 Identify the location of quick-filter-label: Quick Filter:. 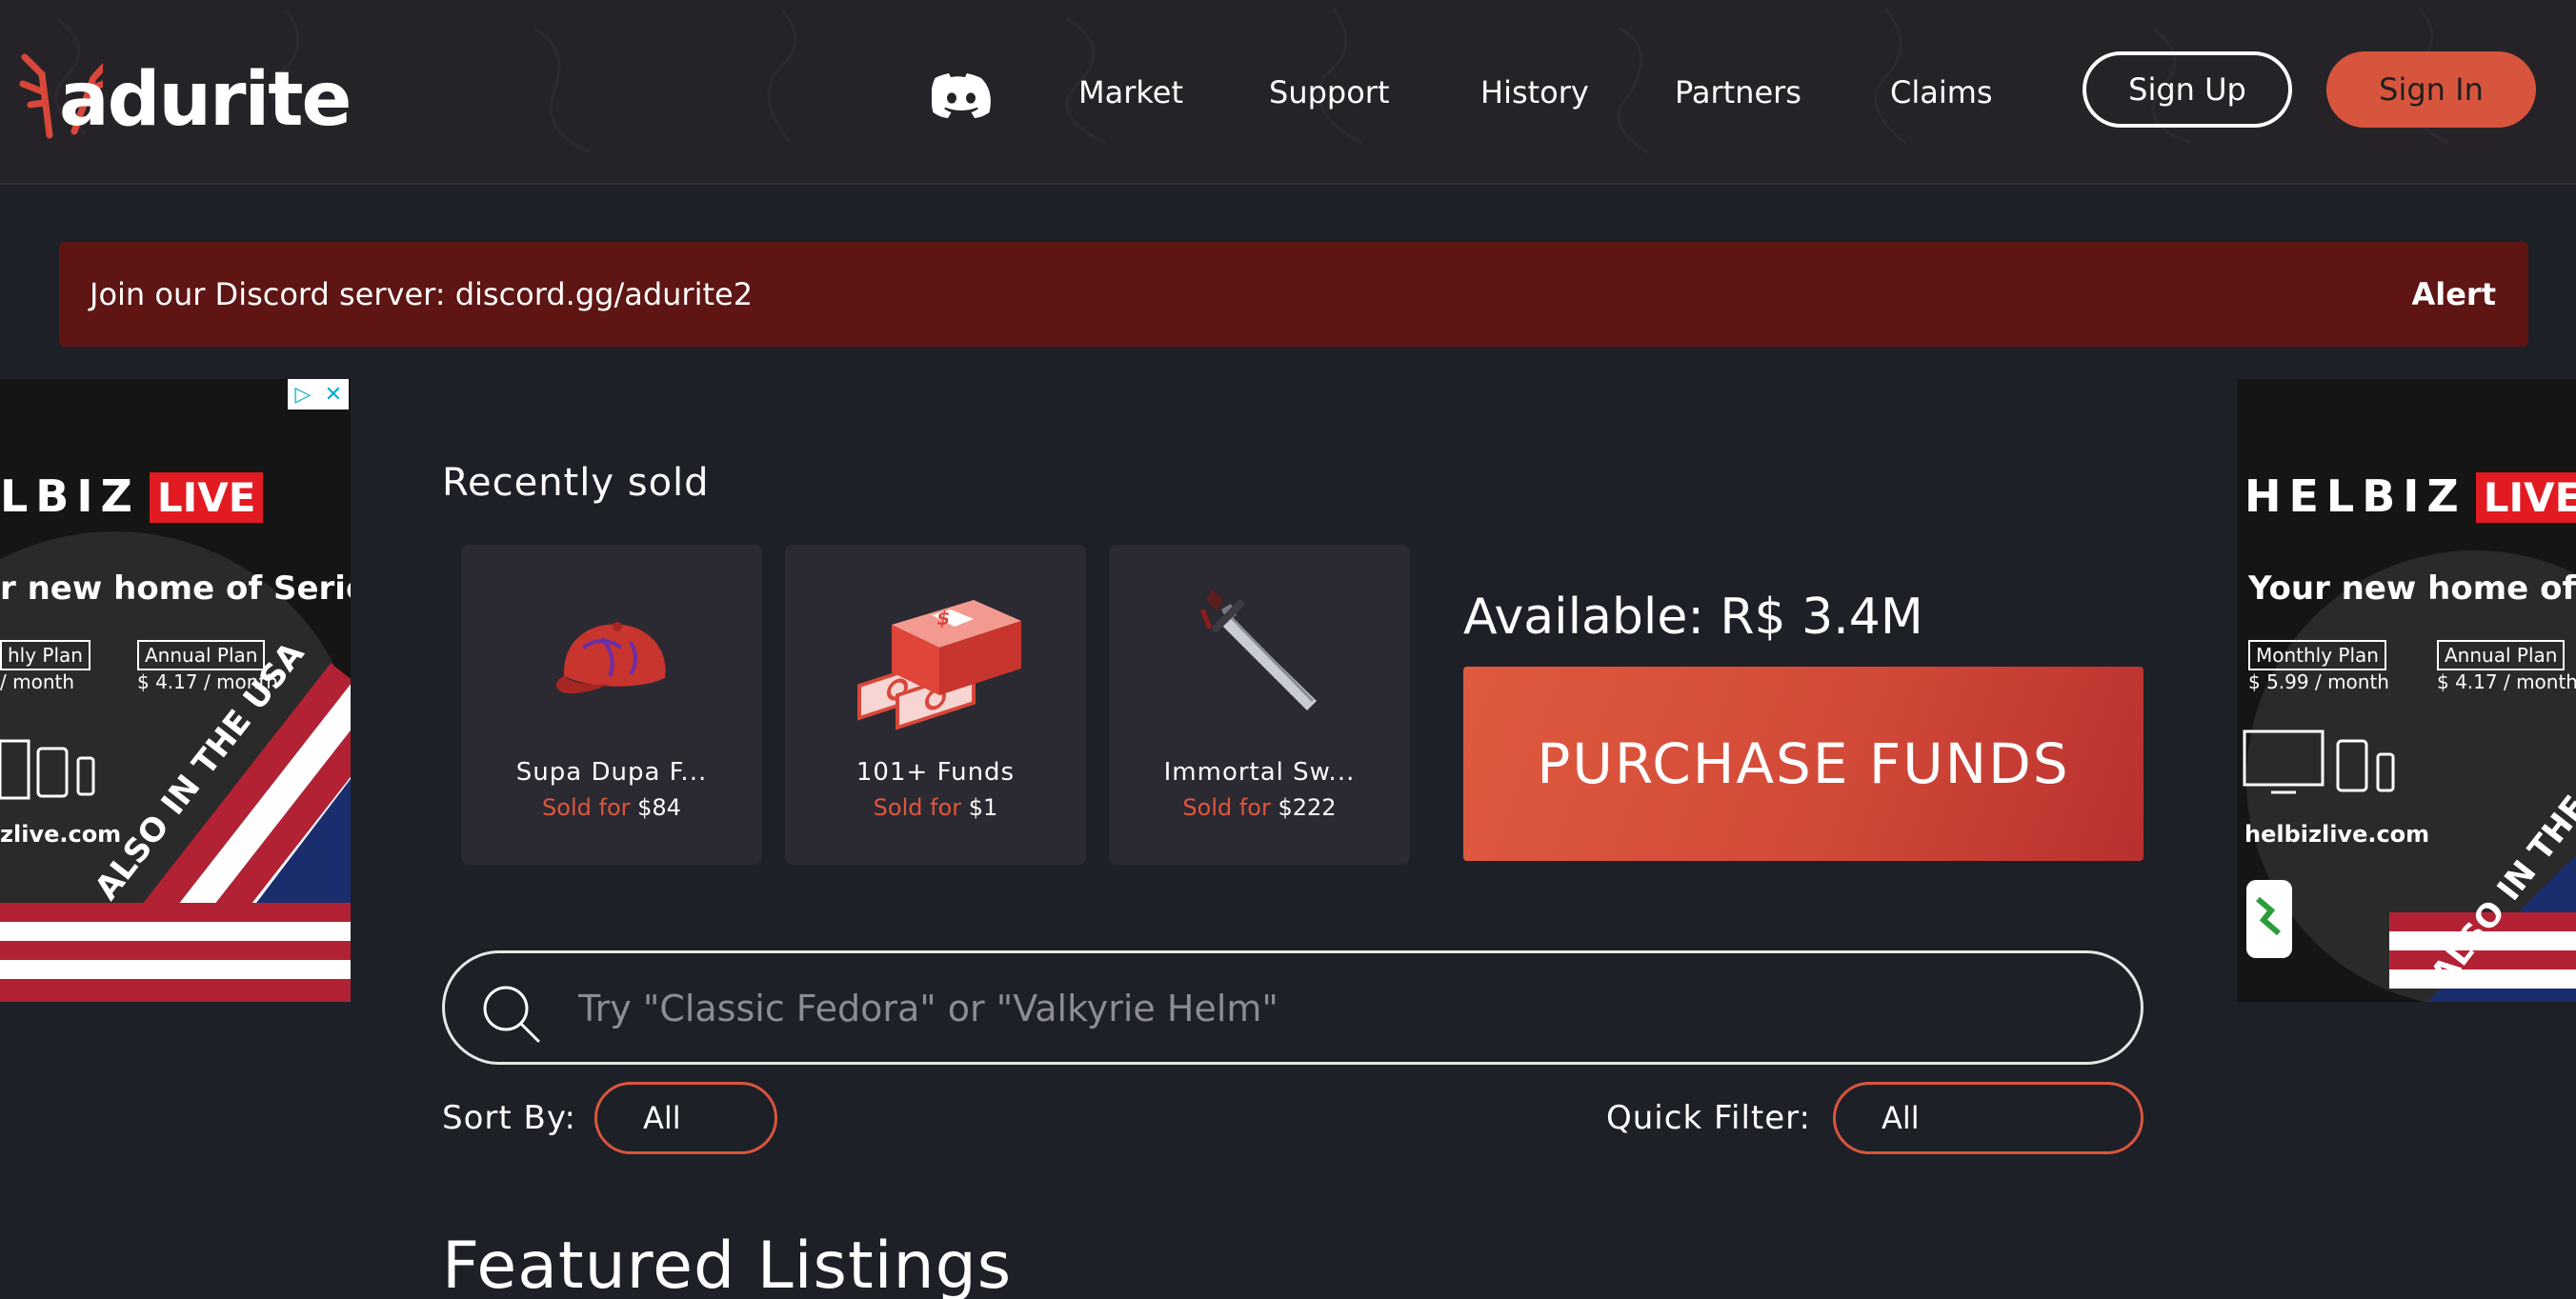
(1709, 1118).